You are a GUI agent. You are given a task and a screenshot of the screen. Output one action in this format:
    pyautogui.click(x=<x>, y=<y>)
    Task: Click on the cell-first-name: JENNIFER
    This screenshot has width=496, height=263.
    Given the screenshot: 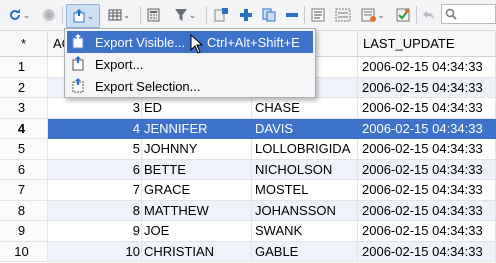 What is the action you would take?
    pyautogui.click(x=197, y=128)
    